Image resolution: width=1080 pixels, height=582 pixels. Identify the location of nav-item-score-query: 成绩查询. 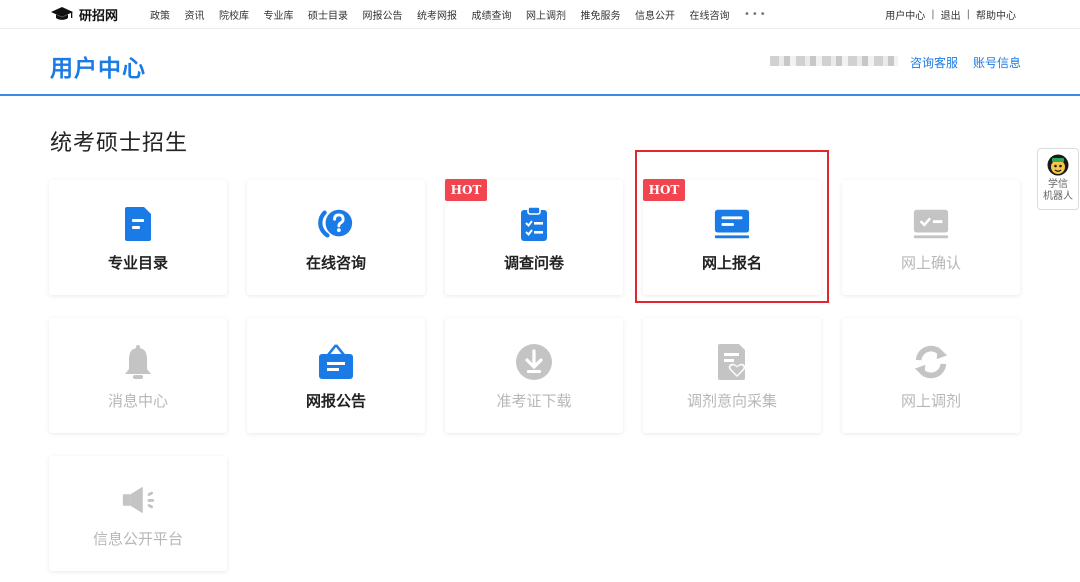
(492, 14).